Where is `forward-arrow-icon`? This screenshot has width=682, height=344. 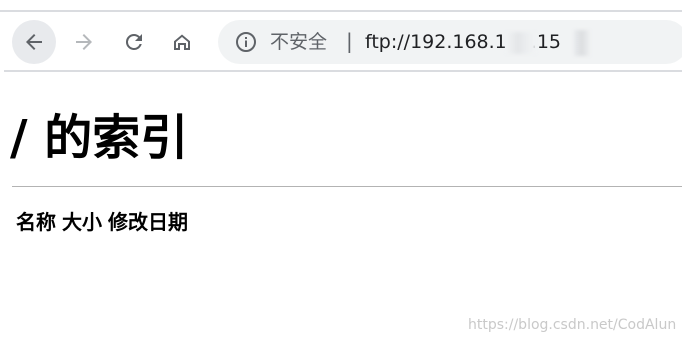
forward-arrow-icon is located at coordinates (84, 42).